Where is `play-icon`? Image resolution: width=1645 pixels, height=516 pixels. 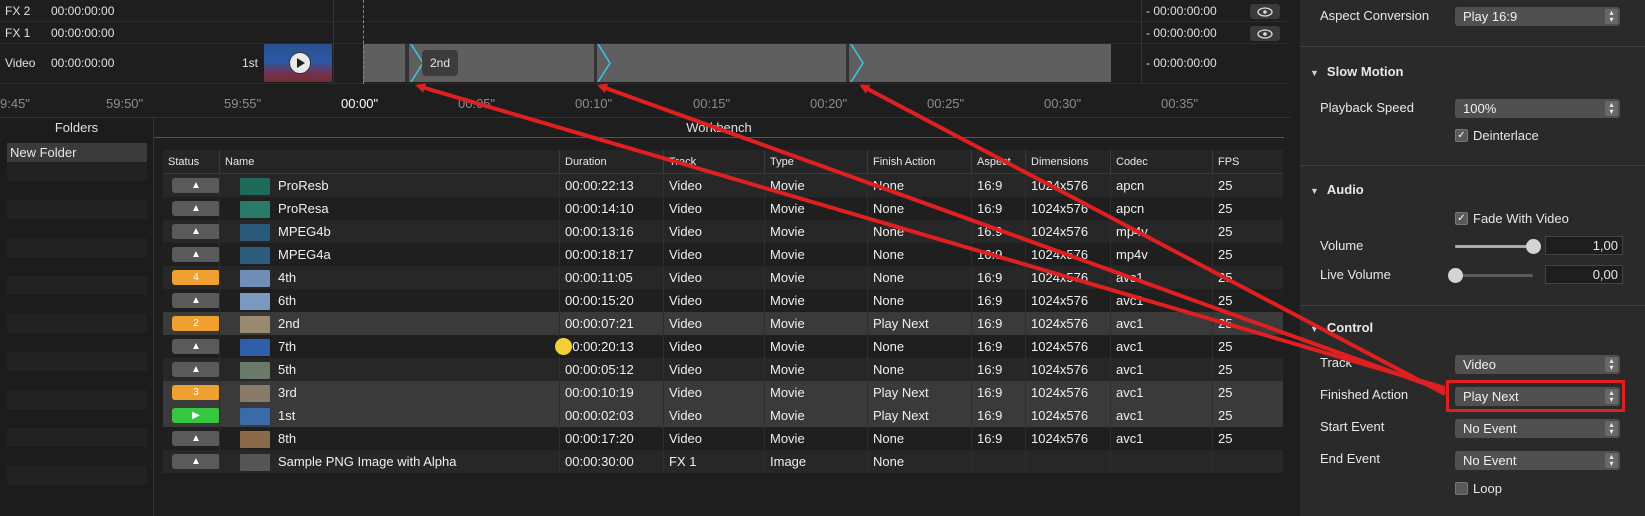 play-icon is located at coordinates (300, 63).